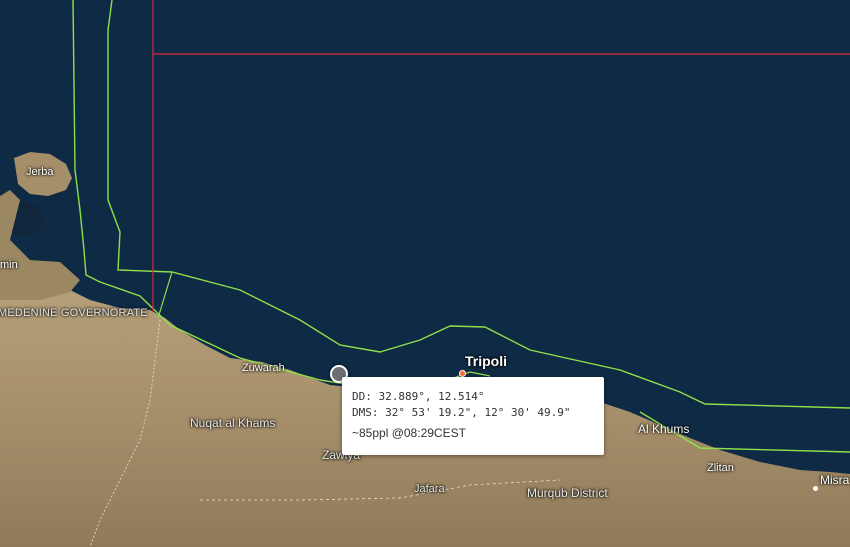 This screenshot has height=547, width=850. Describe the element at coordinates (462, 373) in the screenshot. I see `tripoli-city-marker` at that location.